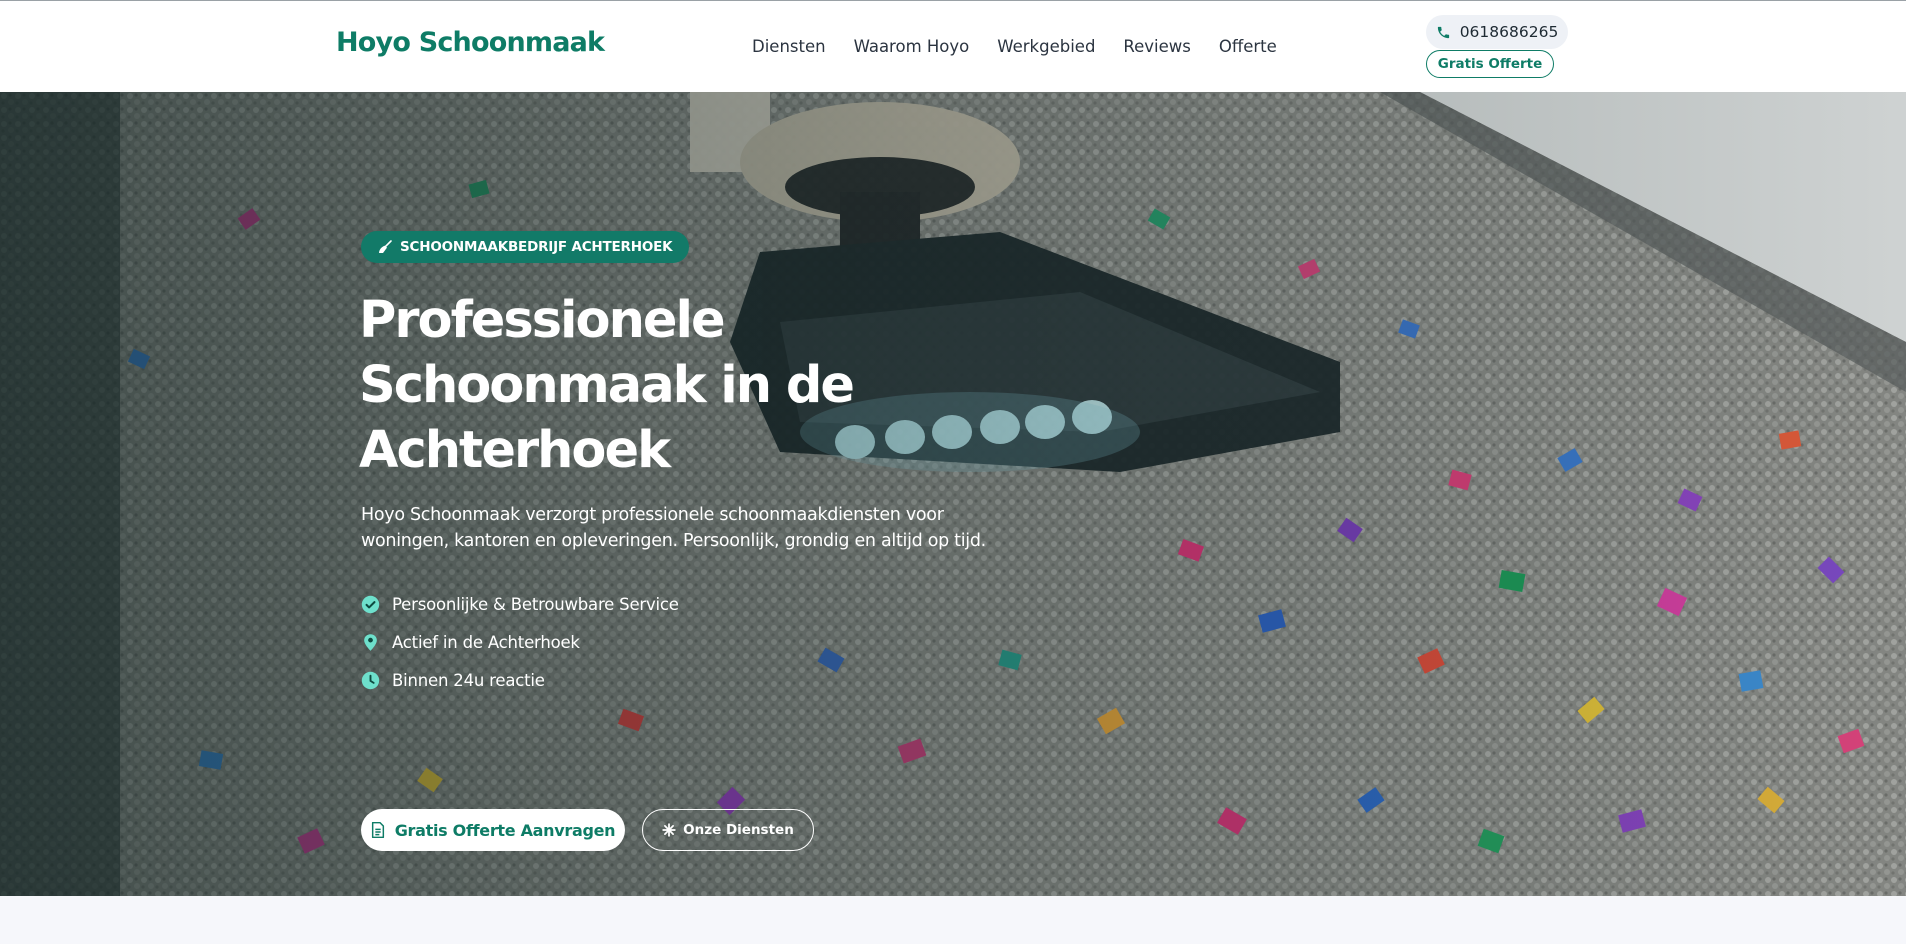 The width and height of the screenshot is (1906, 944). Describe the element at coordinates (912, 46) in the screenshot. I see `nav-link-waarom-hoyo: Waarom Hoyo` at that location.